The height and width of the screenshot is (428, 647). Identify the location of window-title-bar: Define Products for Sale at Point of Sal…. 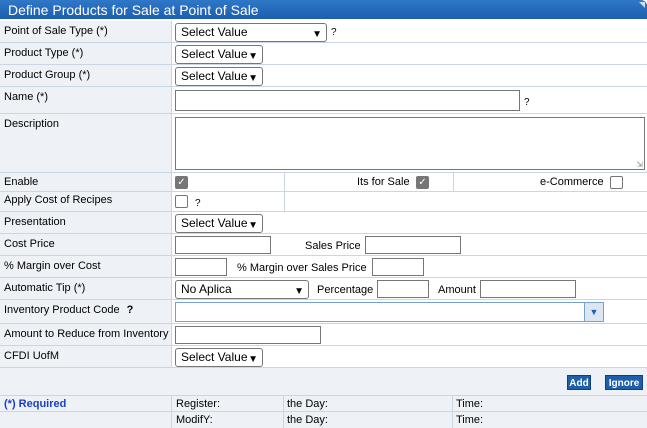
(323, 9).